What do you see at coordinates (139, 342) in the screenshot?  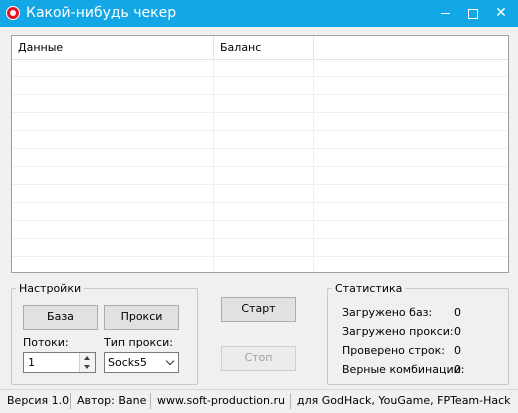 I see `proxy-type-label: Тип прокси:` at bounding box center [139, 342].